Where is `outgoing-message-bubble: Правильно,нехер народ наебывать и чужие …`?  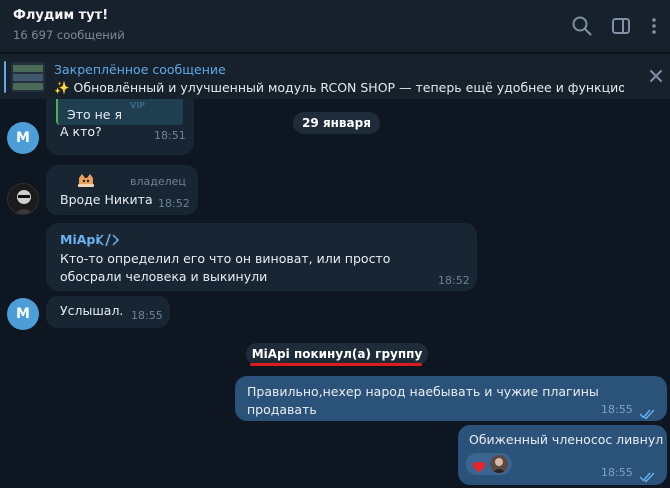 outgoing-message-bubble: Правильно,нехер народ наебывать и чужие … is located at coordinates (451, 398).